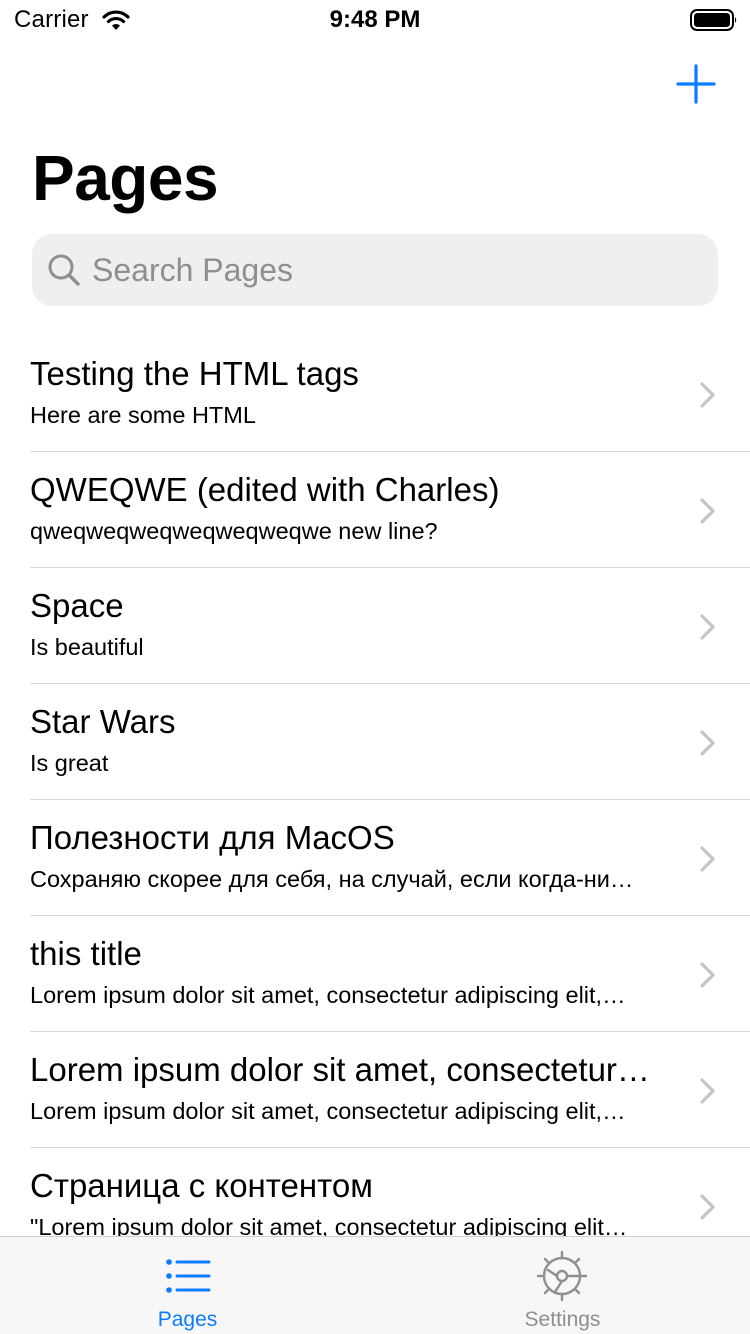  Describe the element at coordinates (234, 531) in the screenshot. I see `page-subtitle-label: qweqweqweqweqweqweqwe new line?` at that location.